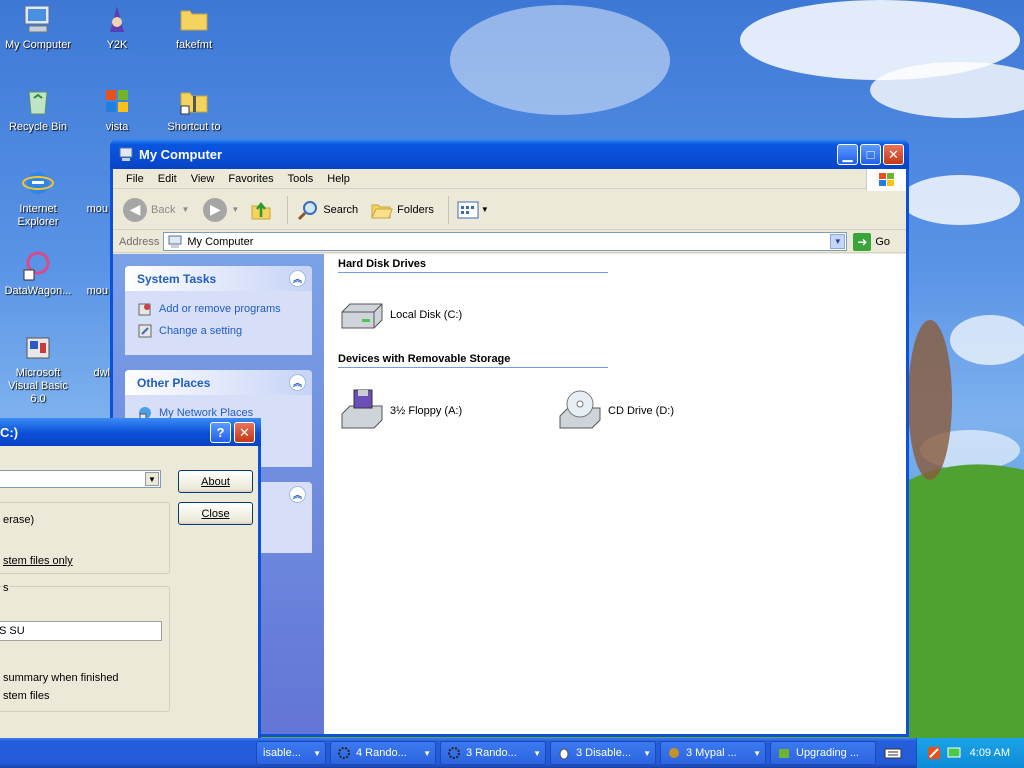 The image size is (1024, 768). What do you see at coordinates (713, 753) in the screenshot?
I see `taskbar-button: 3 Mypal ... ▼` at bounding box center [713, 753].